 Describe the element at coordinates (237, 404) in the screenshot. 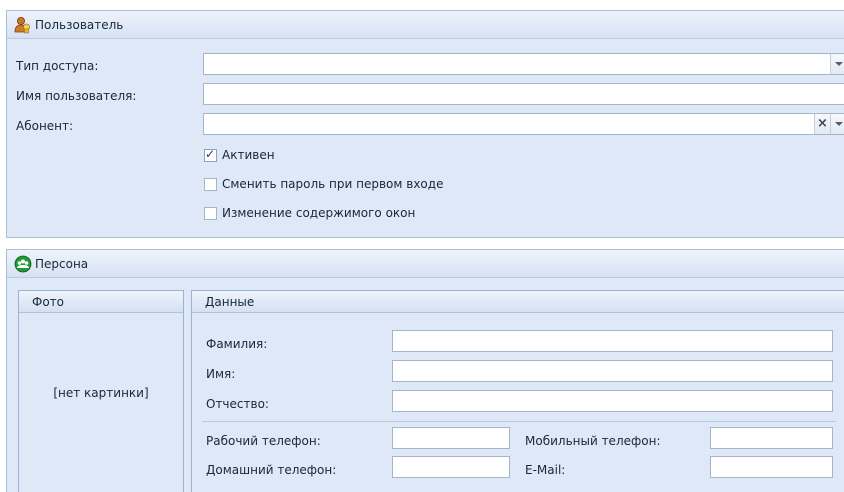

I see `patronymic-label: Отчество:` at that location.